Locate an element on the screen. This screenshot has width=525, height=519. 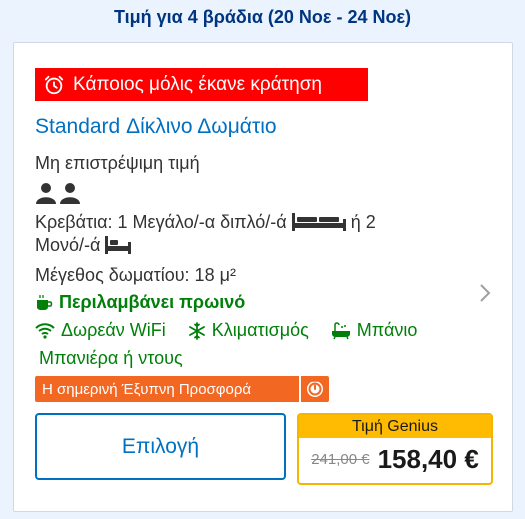
amenity-ac-text: Κλιματισμός is located at coordinates (260, 330).